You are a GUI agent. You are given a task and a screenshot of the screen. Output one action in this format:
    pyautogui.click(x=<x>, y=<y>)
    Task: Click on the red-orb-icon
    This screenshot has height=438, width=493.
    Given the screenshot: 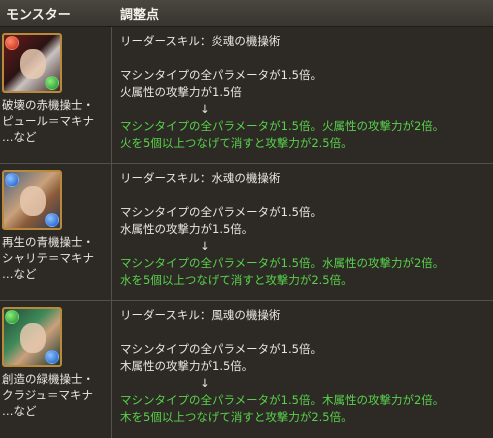 What is the action you would take?
    pyautogui.click(x=12, y=43)
    